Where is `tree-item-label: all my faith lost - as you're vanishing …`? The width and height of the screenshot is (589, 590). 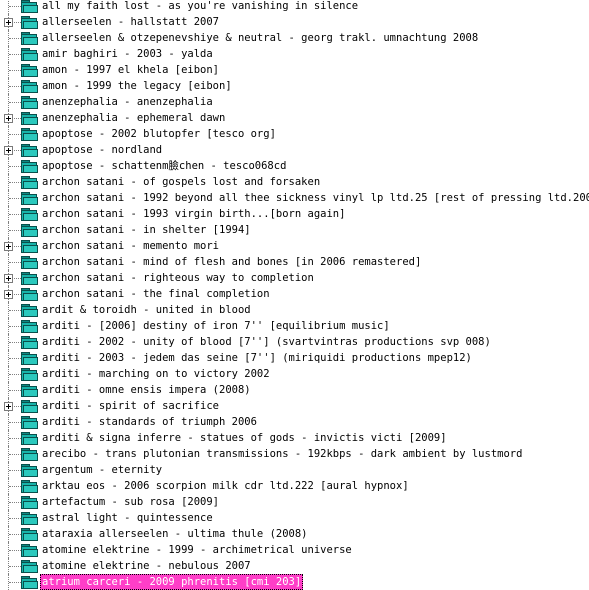
tree-item-label: all my faith lost - as you're vanishing … is located at coordinates (200, 7).